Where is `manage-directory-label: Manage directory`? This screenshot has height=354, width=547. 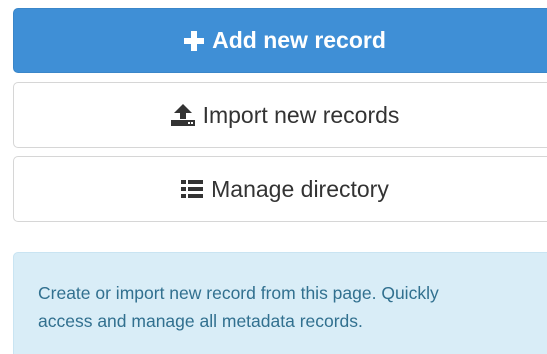
manage-directory-label: Manage directory is located at coordinates (300, 188).